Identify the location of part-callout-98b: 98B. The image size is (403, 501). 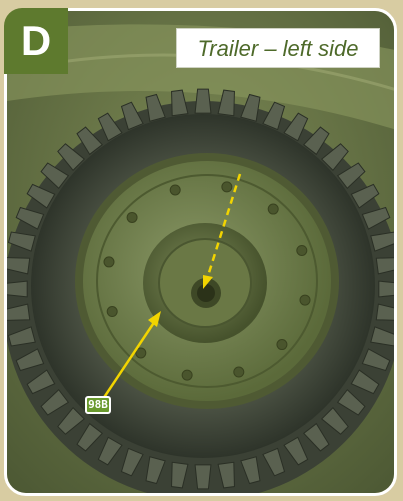
(98, 405).